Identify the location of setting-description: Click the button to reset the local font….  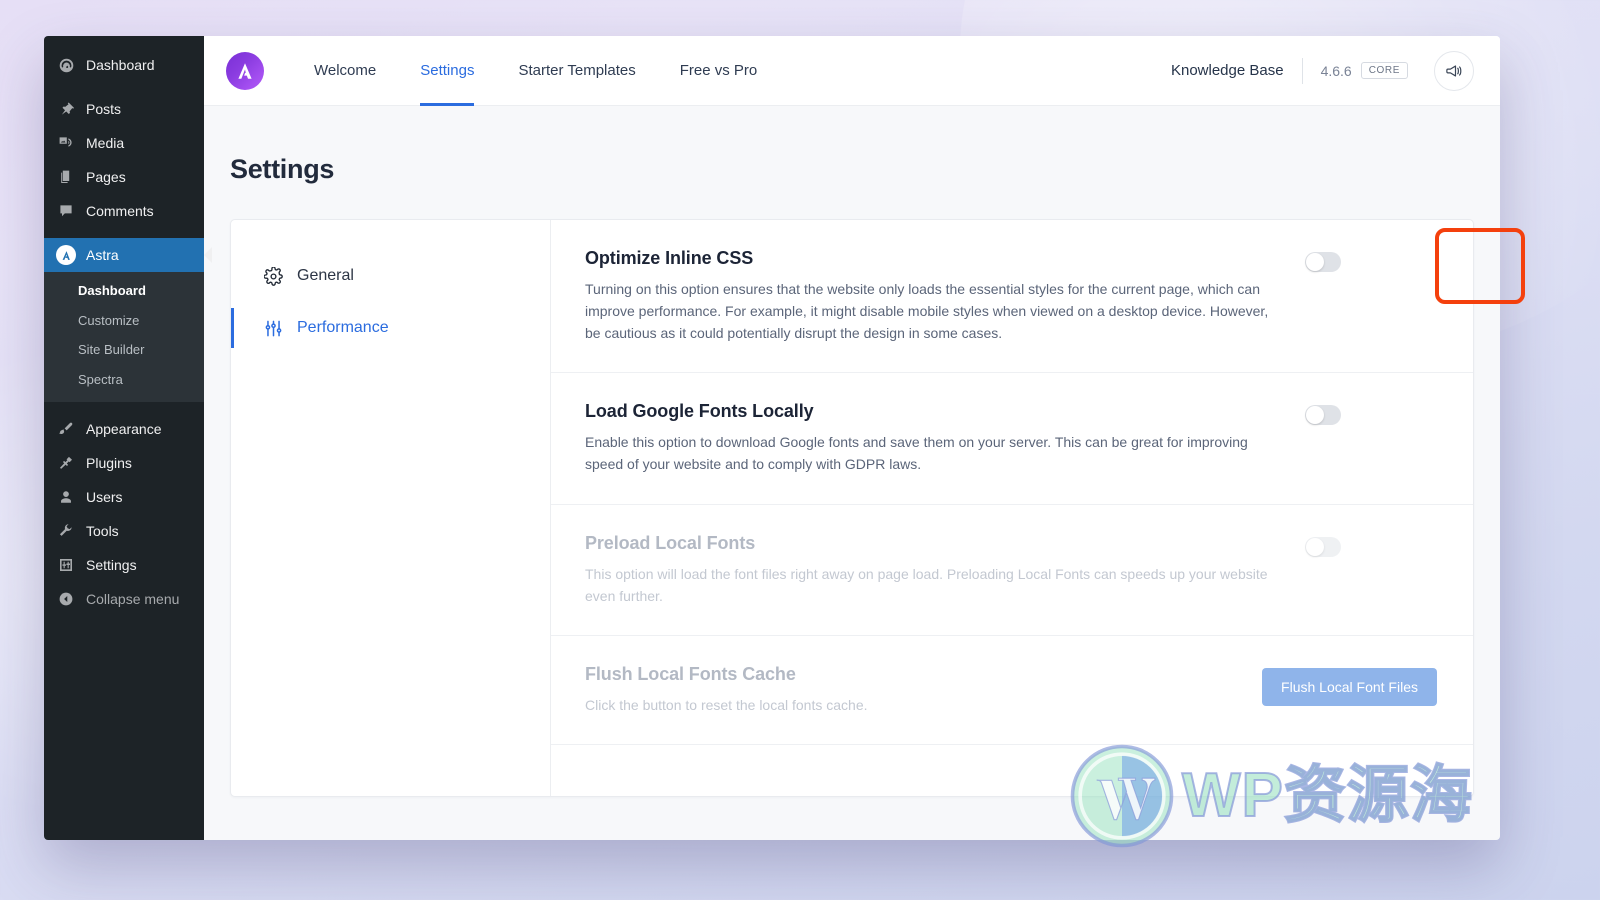
(726, 704).